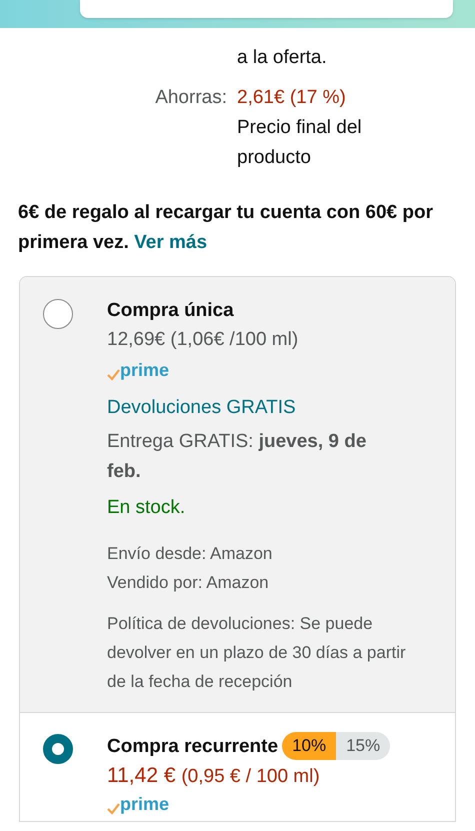 The width and height of the screenshot is (475, 831). Describe the element at coordinates (363, 746) in the screenshot. I see `discount-tier: 15%` at that location.